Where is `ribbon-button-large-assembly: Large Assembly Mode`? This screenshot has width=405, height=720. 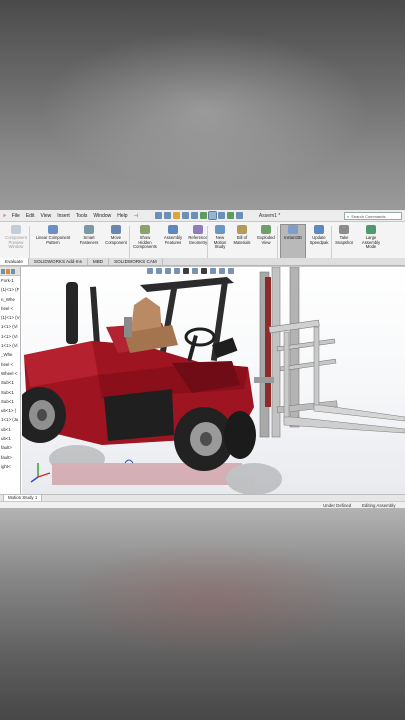 ribbon-button-large-assembly: Large Assembly Mode is located at coordinates (371, 237).